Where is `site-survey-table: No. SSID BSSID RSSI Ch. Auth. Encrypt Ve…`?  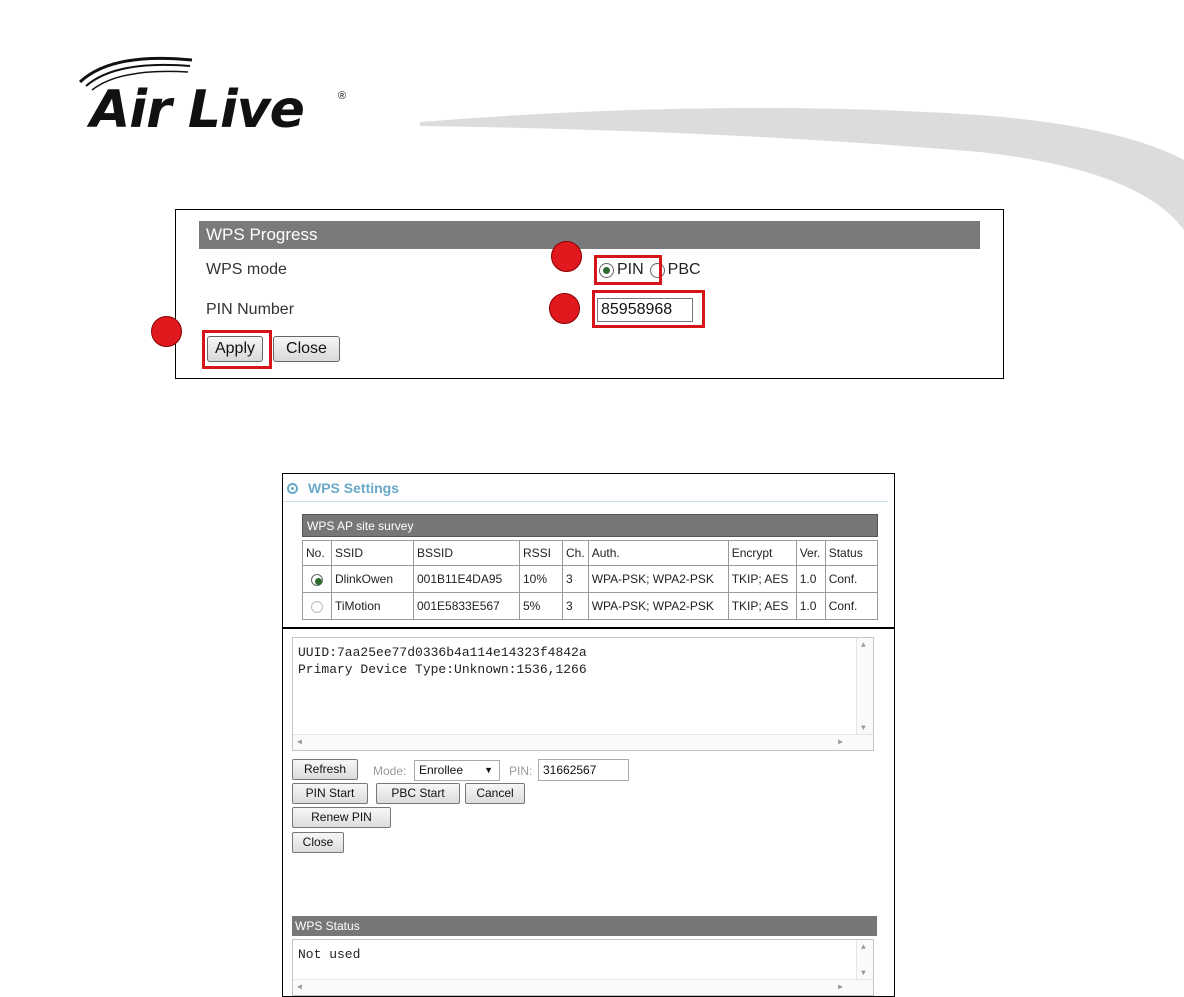 site-survey-table: No. SSID BSSID RSSI Ch. Auth. Encrypt Ve… is located at coordinates (590, 580).